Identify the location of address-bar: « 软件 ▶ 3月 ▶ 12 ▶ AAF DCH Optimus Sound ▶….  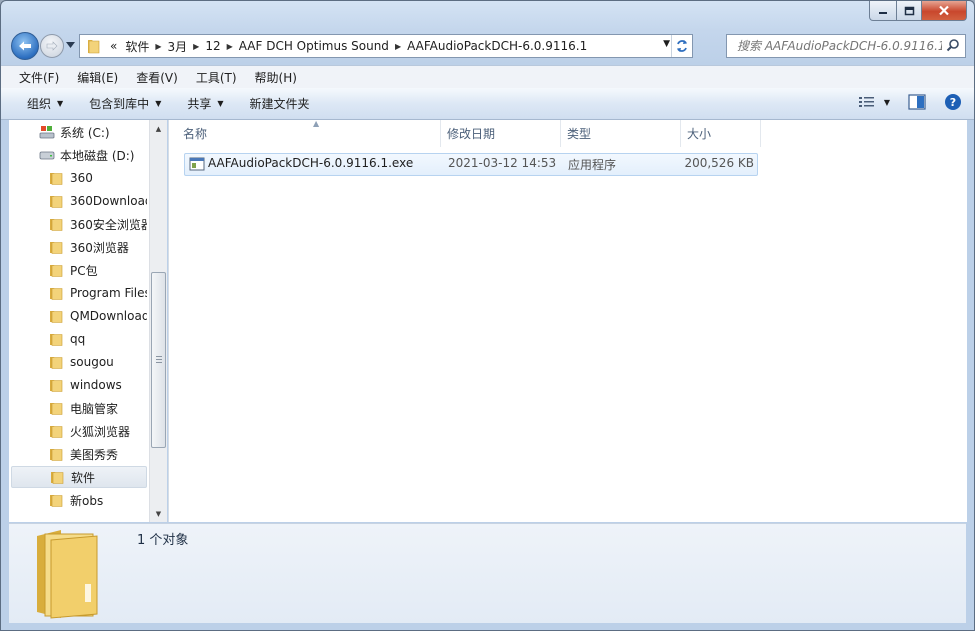
(386, 46).